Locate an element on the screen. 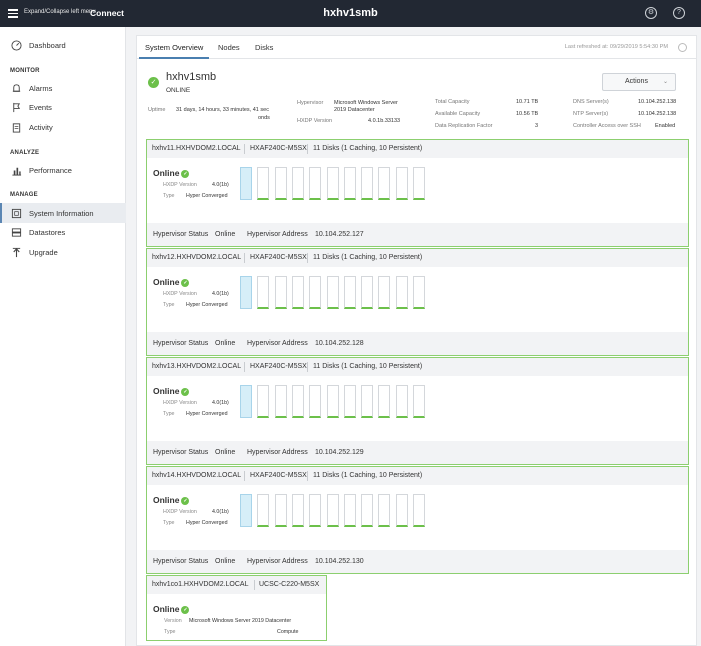 Image resolution: width=701 pixels, height=646 pixels. bar-chart-icon is located at coordinates (17, 171).